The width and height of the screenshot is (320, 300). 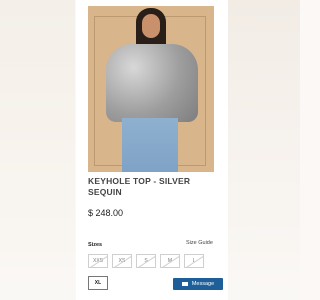 I want to click on status-bar, so click(x=152, y=2).